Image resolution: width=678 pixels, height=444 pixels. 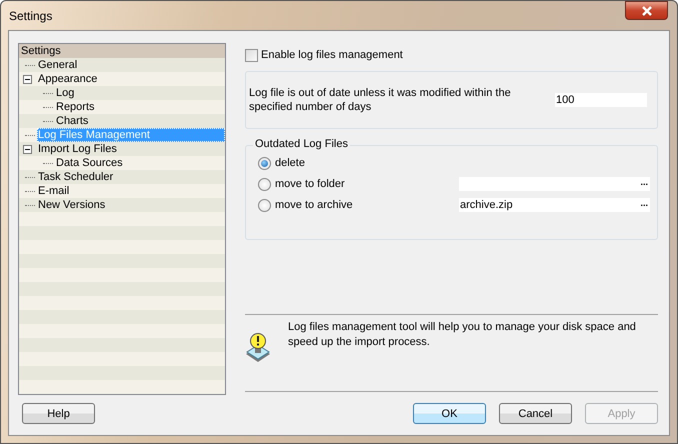 What do you see at coordinates (122, 51) in the screenshot?
I see `tree-root: Settings` at bounding box center [122, 51].